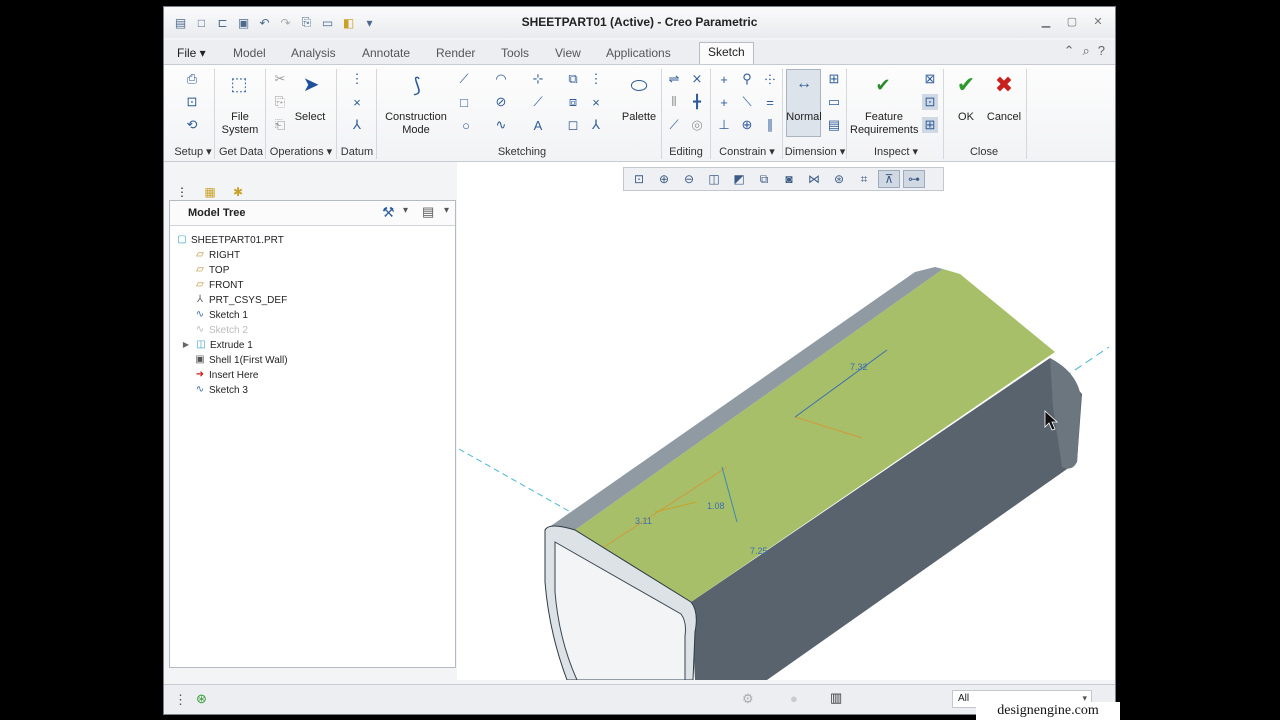  I want to click on ok-check-icon: ✔, so click(966, 84).